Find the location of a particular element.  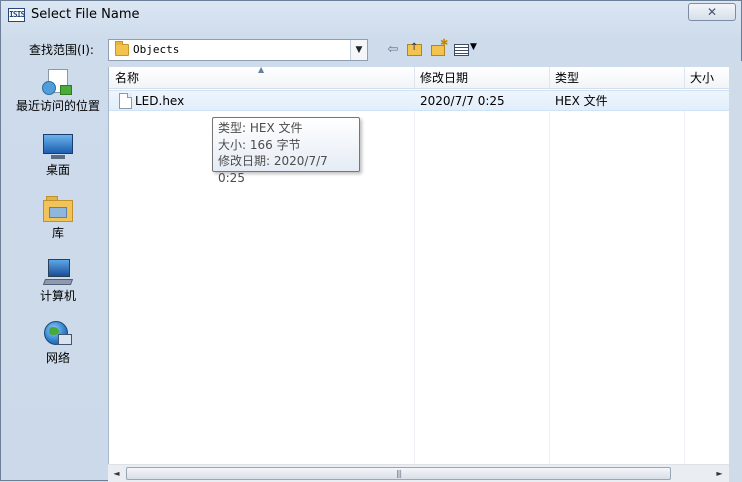

dropdown-arrow-icon: ▼ is located at coordinates (358, 50).